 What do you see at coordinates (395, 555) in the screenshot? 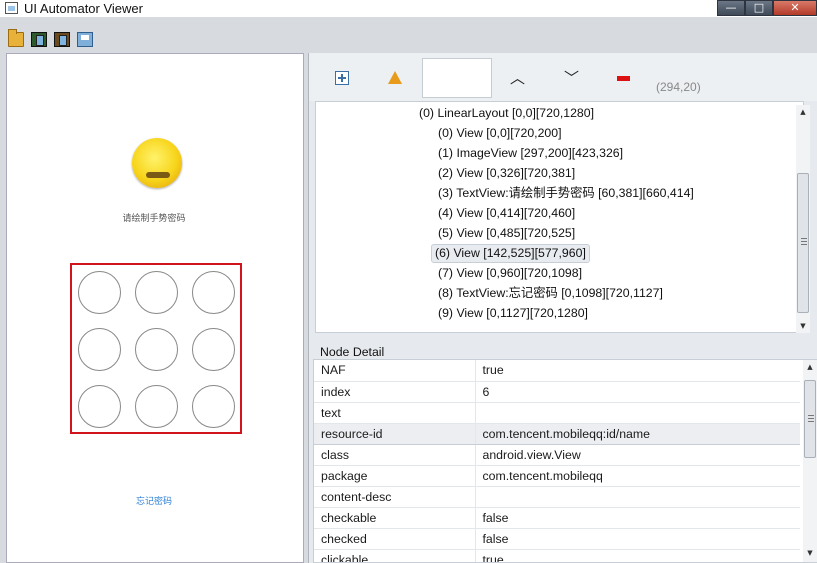
I see `property-key: clickable` at bounding box center [395, 555].